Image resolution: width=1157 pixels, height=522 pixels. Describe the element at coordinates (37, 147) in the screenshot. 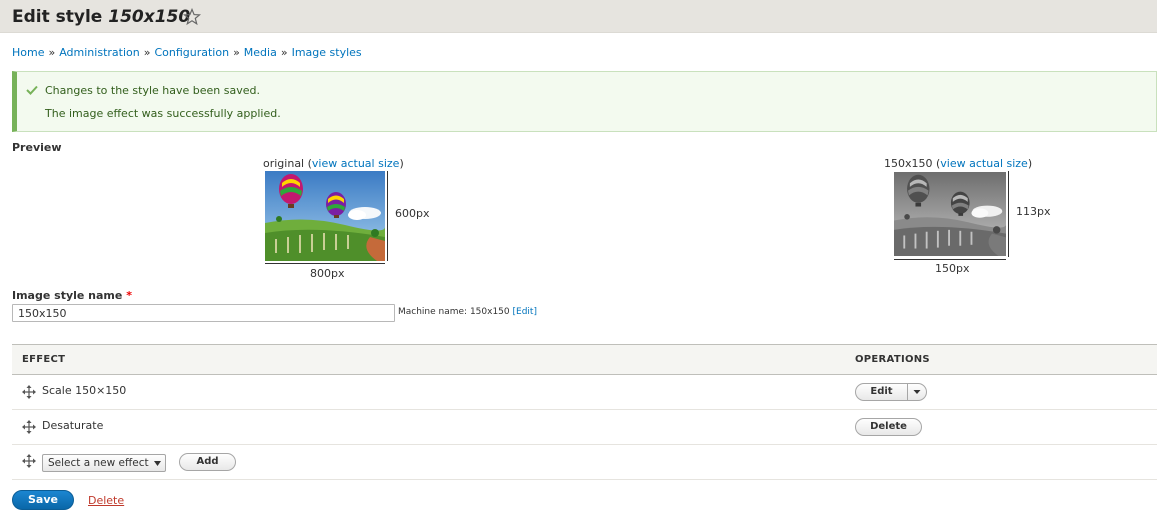

I see `preview-label: Preview` at that location.